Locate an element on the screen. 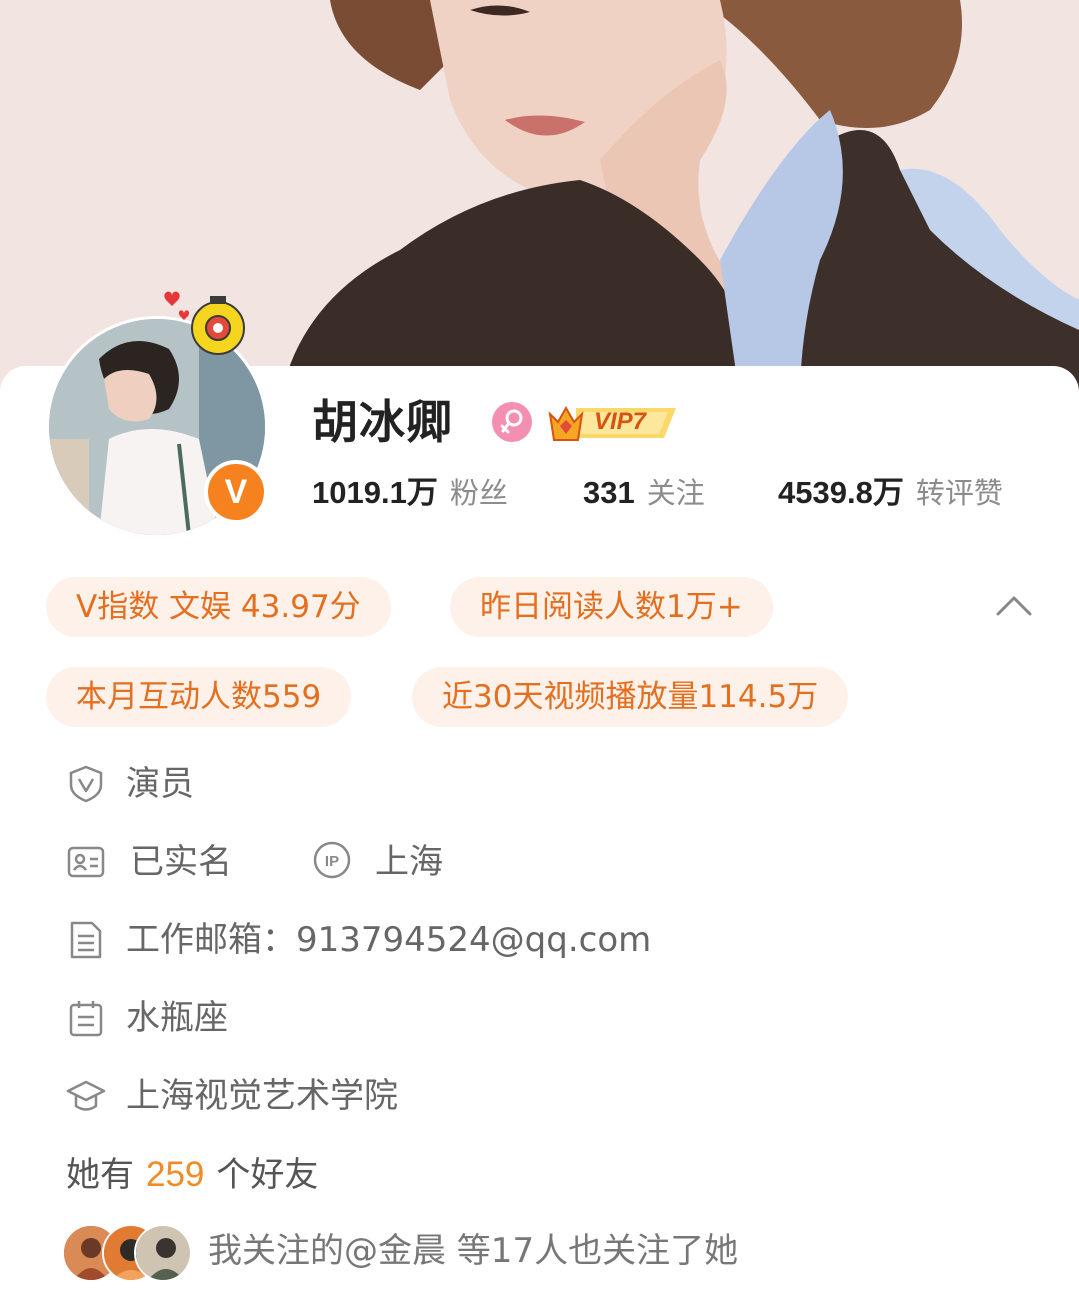 This screenshot has height=1299, width=1079. ip-location-icon: IP is located at coordinates (332, 860).